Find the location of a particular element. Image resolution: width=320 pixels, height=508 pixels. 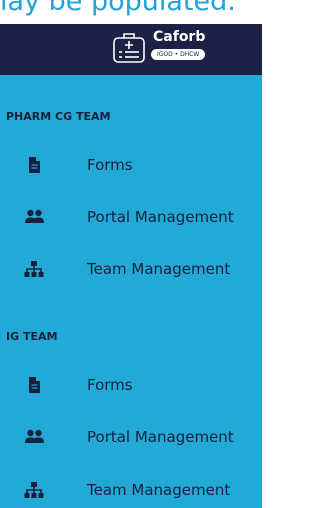

background-page-text: lay be populated. is located at coordinates (118, 8).